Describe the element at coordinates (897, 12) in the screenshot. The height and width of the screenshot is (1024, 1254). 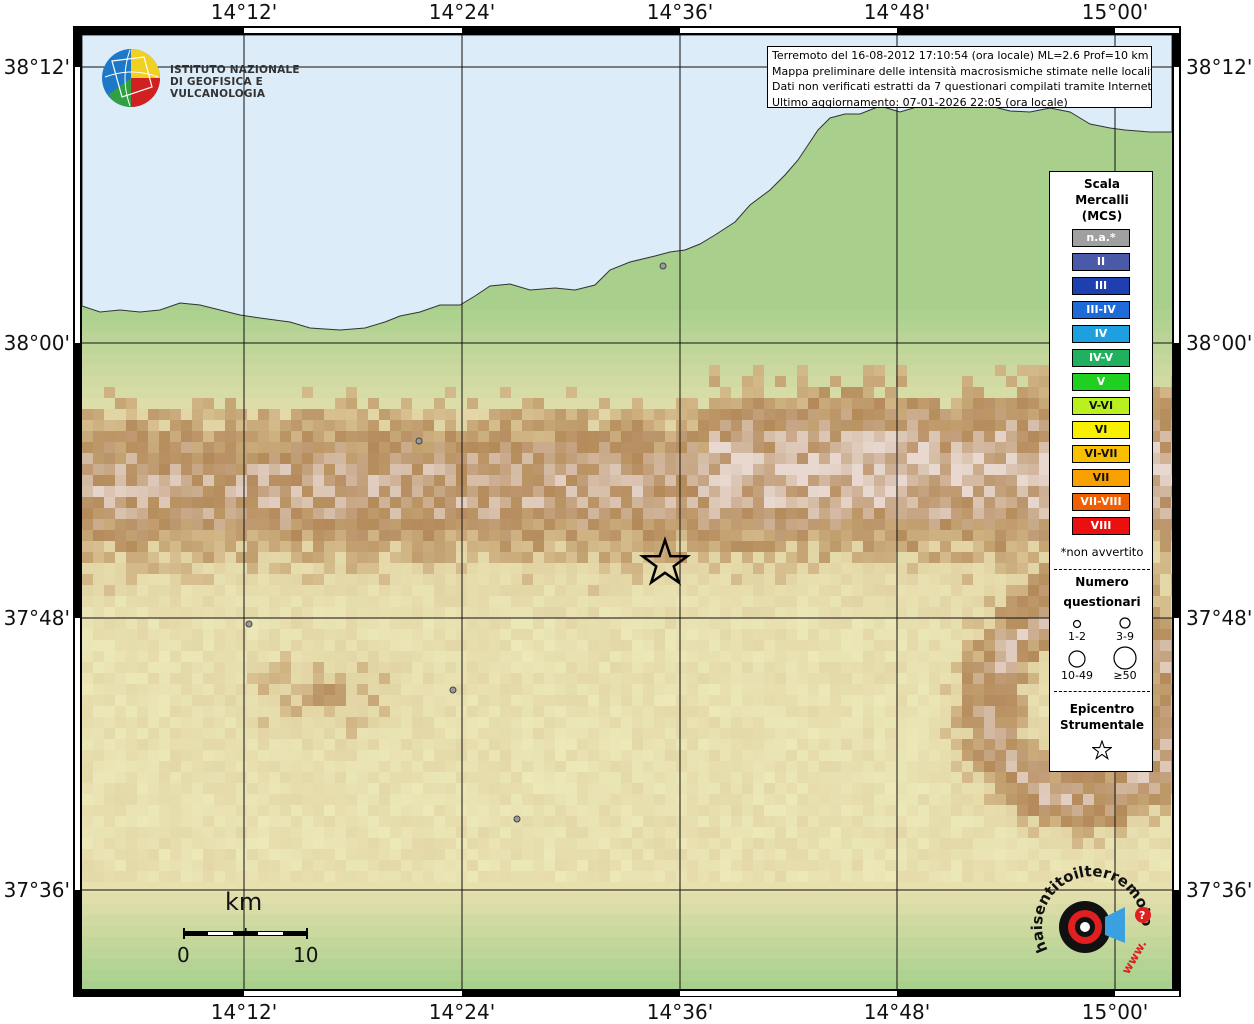
I see `lon-tick-top: 14°48'` at that location.